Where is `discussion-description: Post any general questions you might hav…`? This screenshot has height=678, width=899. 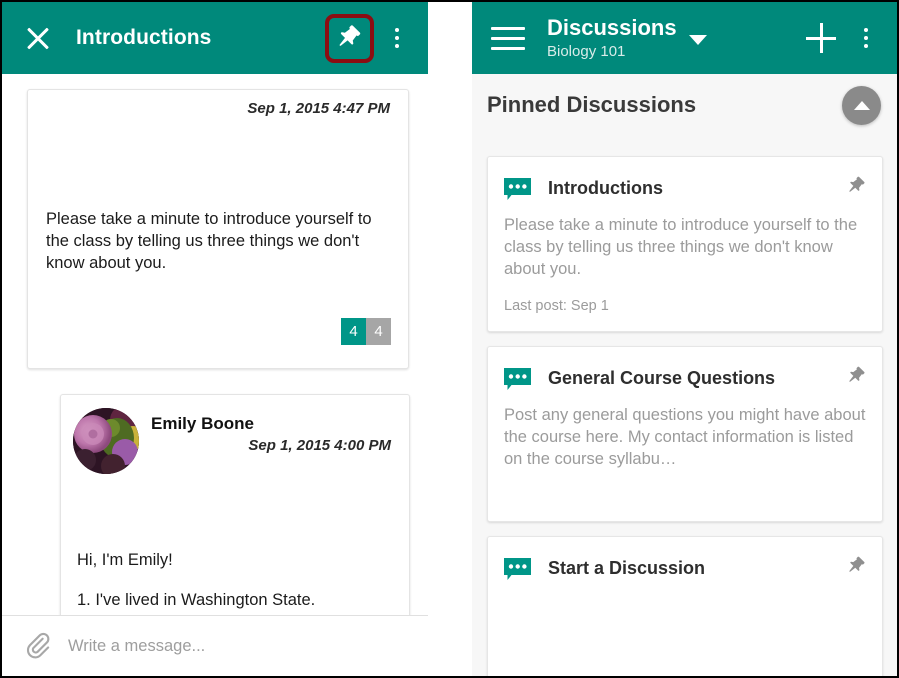 discussion-description: Post any general questions you might hav… is located at coordinates (685, 437).